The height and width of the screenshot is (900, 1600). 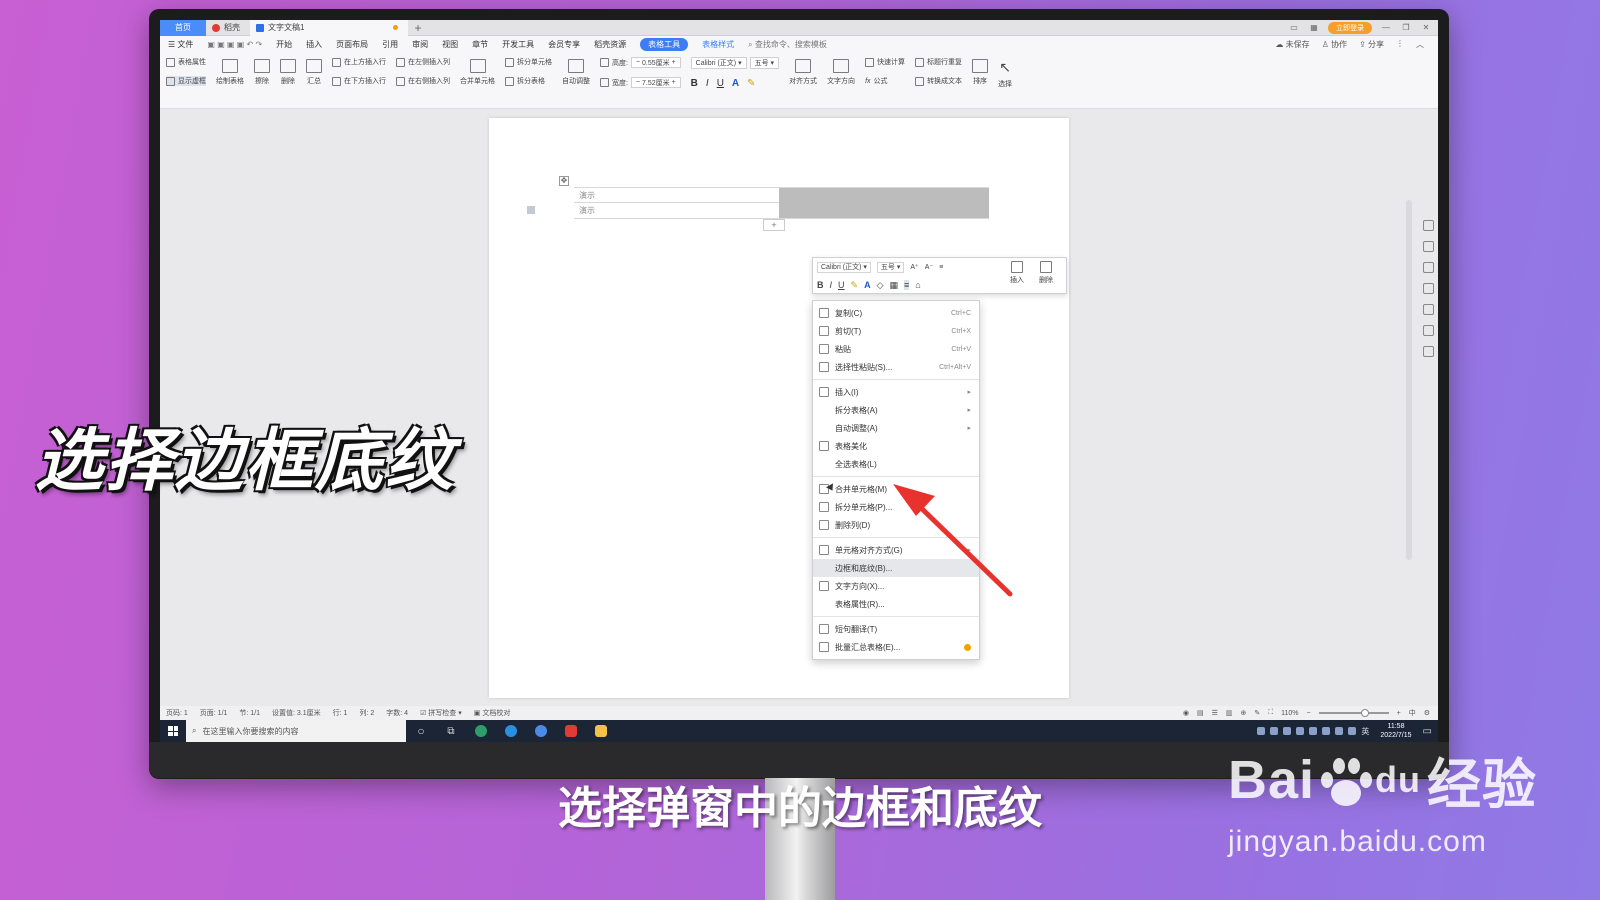 I want to click on ctx-merge-cells: 合并单元格(M), so click(x=896, y=489).